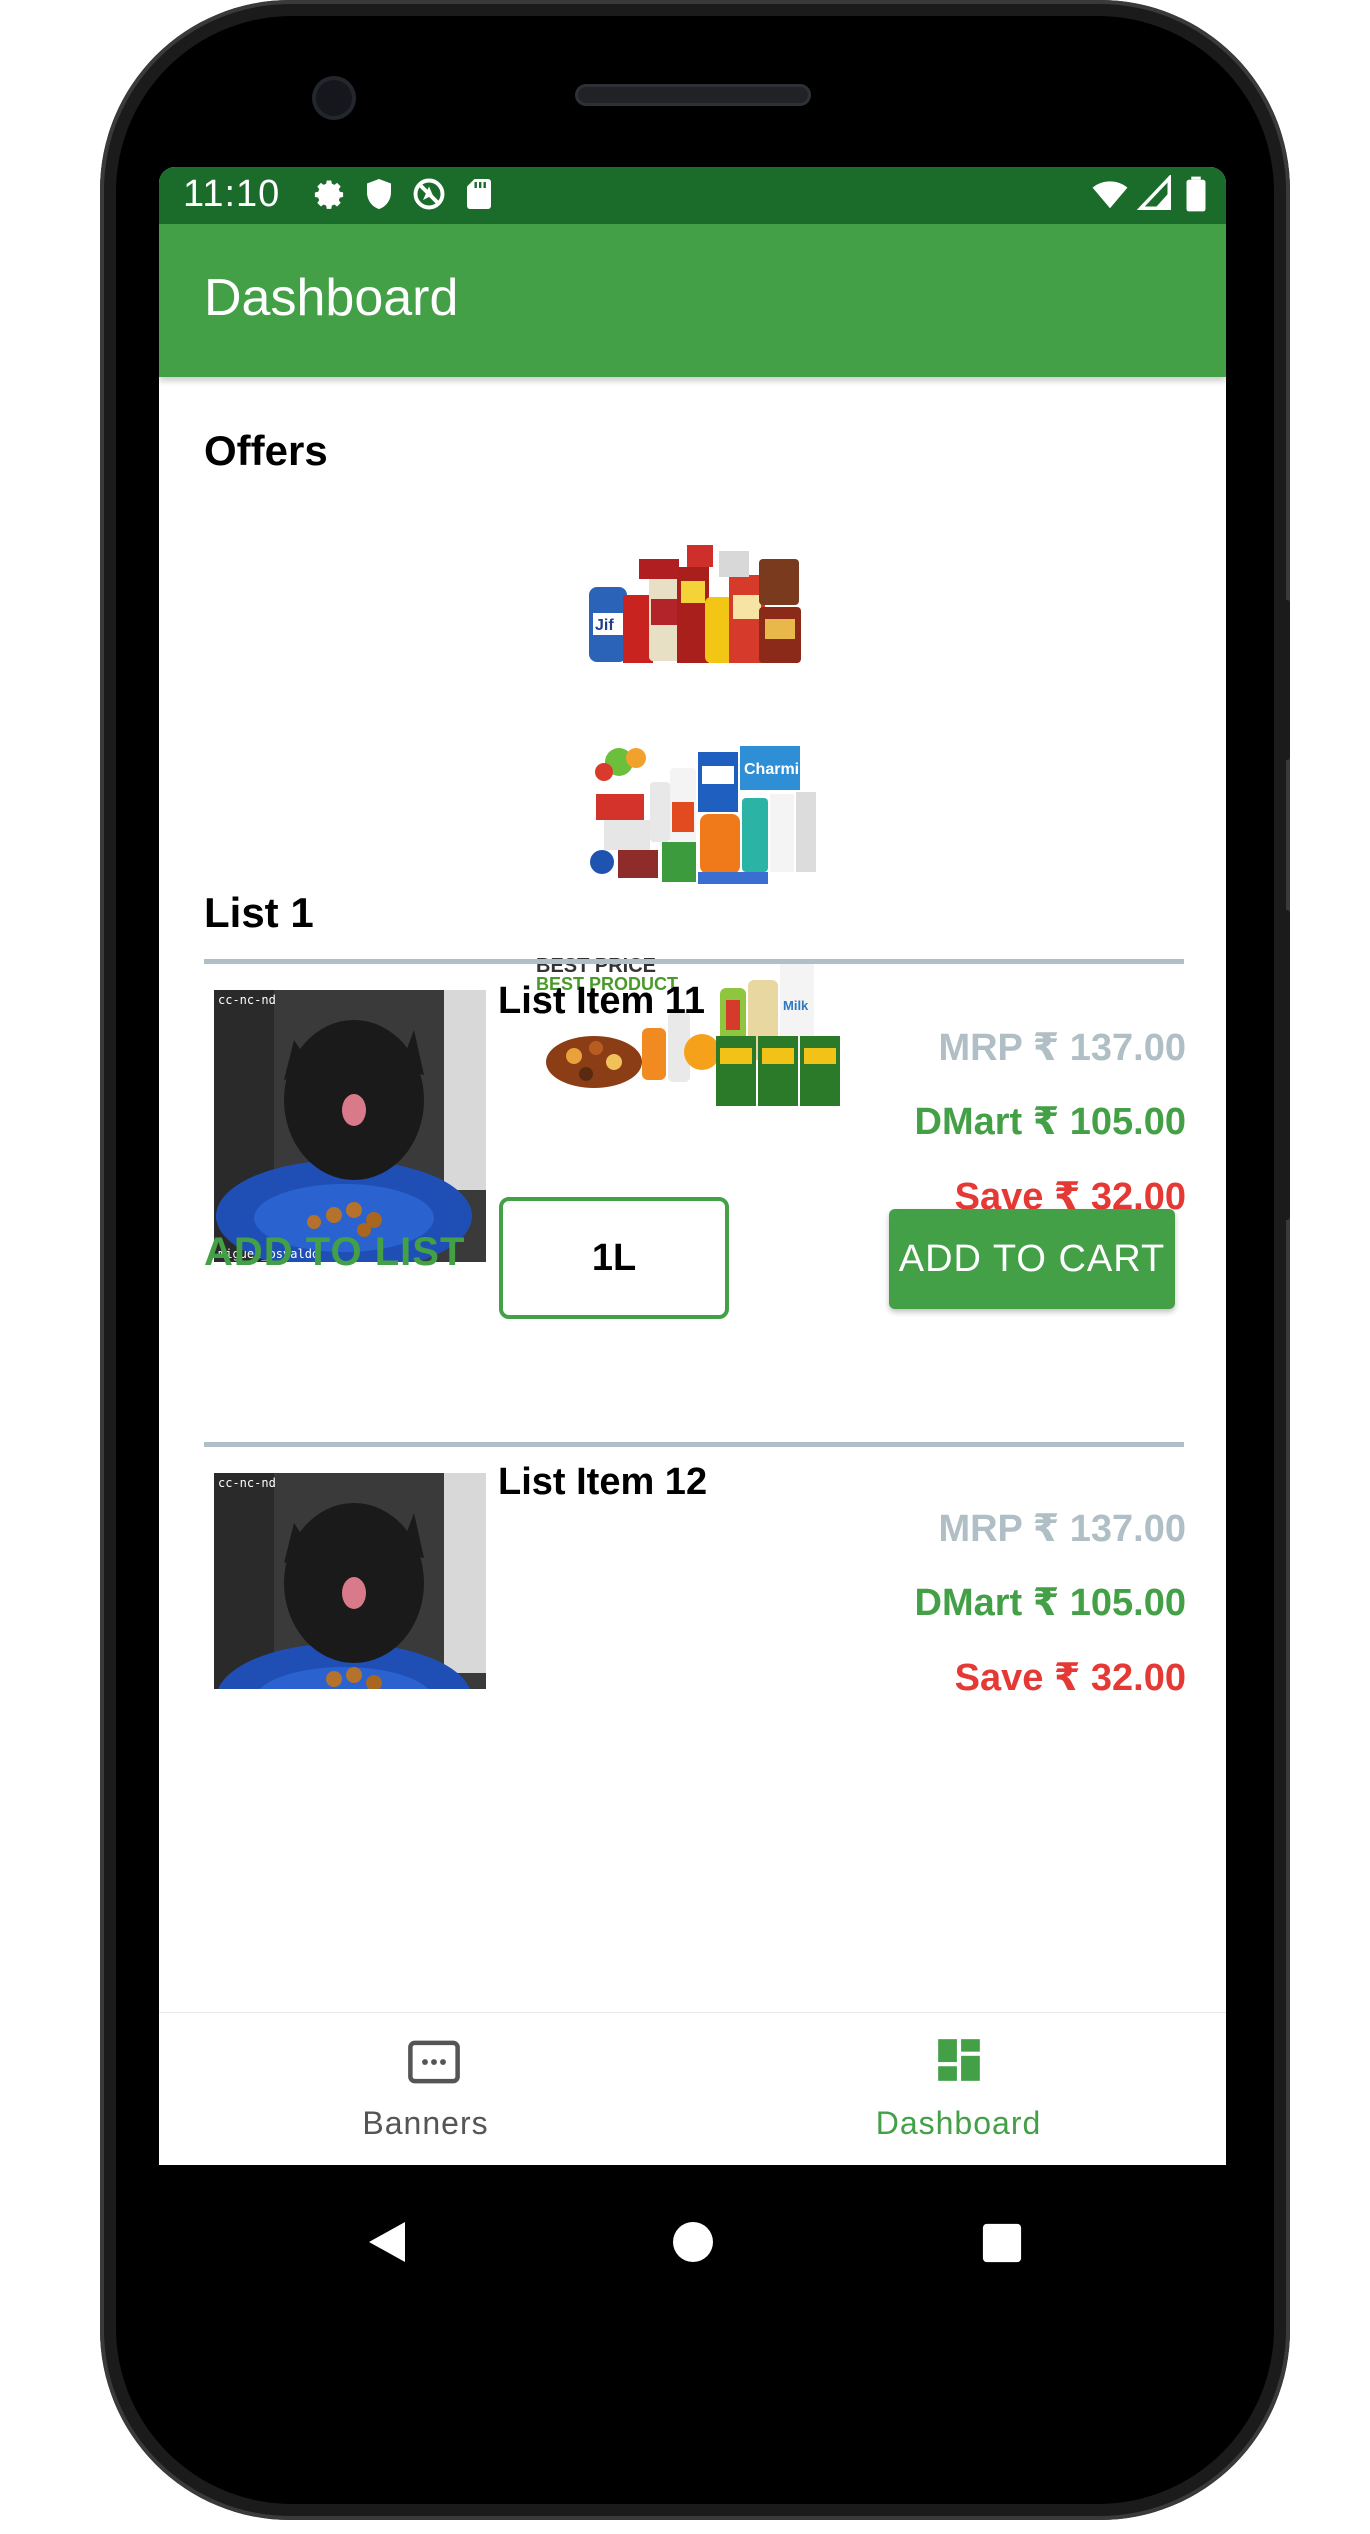  What do you see at coordinates (425, 2089) in the screenshot?
I see `nav-item-banners: Banners` at bounding box center [425, 2089].